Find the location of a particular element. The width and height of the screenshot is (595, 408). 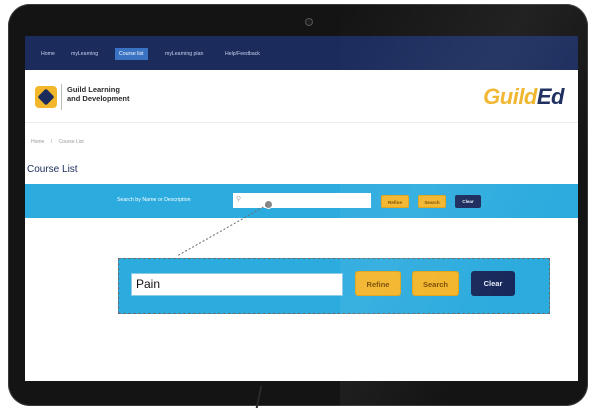

clear-button: Clear is located at coordinates (468, 201).